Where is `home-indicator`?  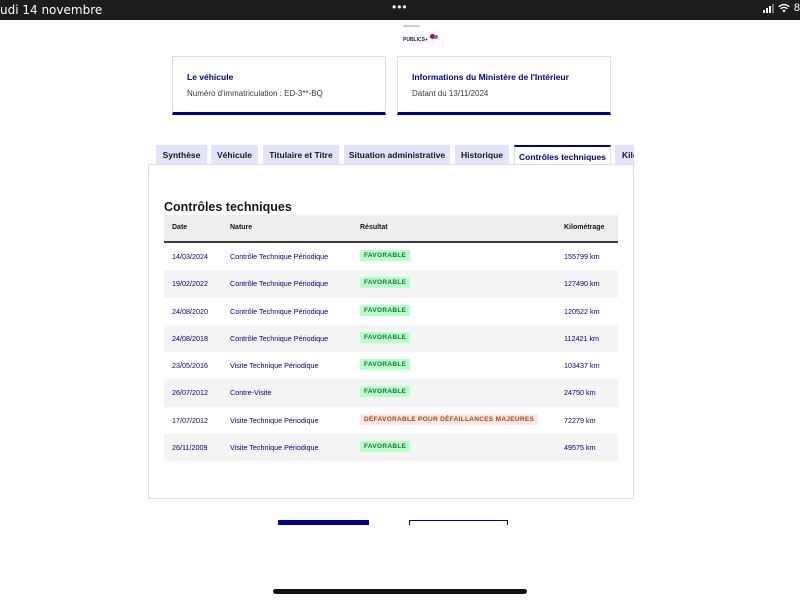 home-indicator is located at coordinates (400, 591).